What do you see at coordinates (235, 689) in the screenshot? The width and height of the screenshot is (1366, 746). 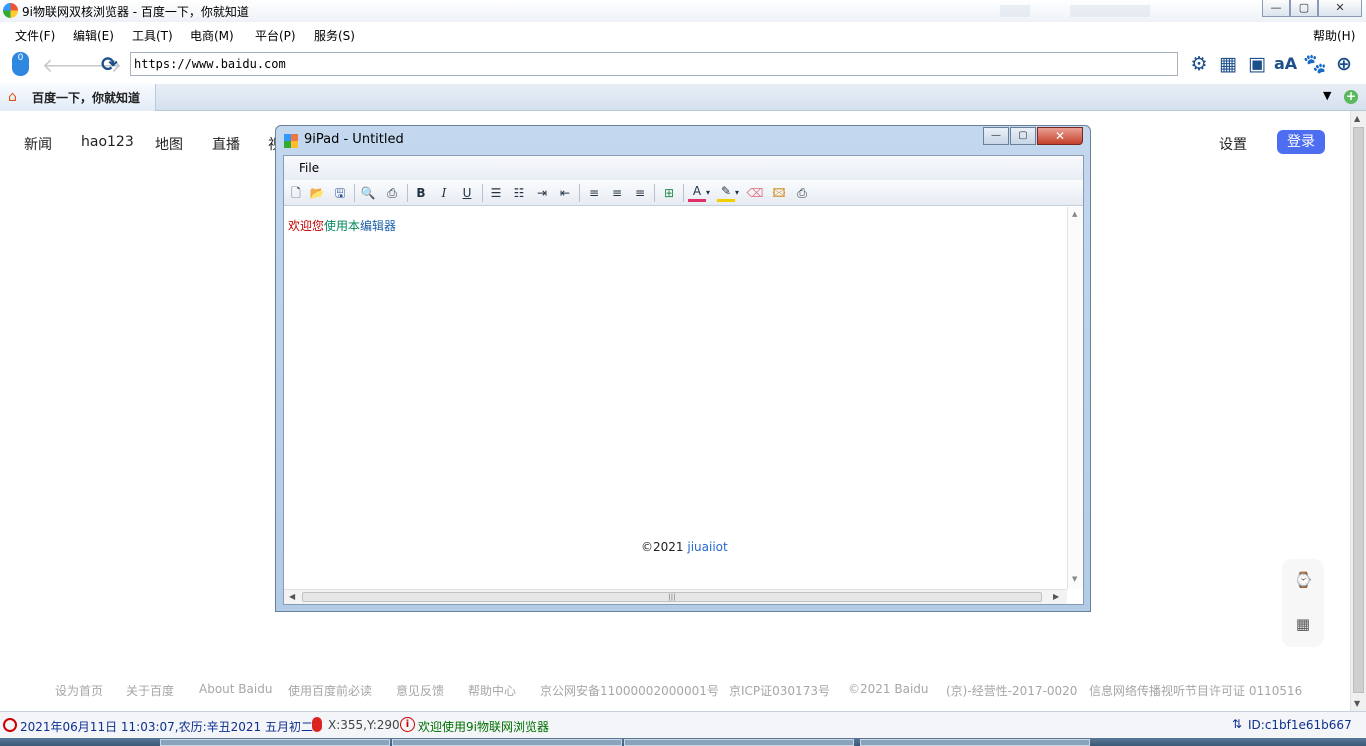 I see `footer-link-about-en: About Baidu` at bounding box center [235, 689].